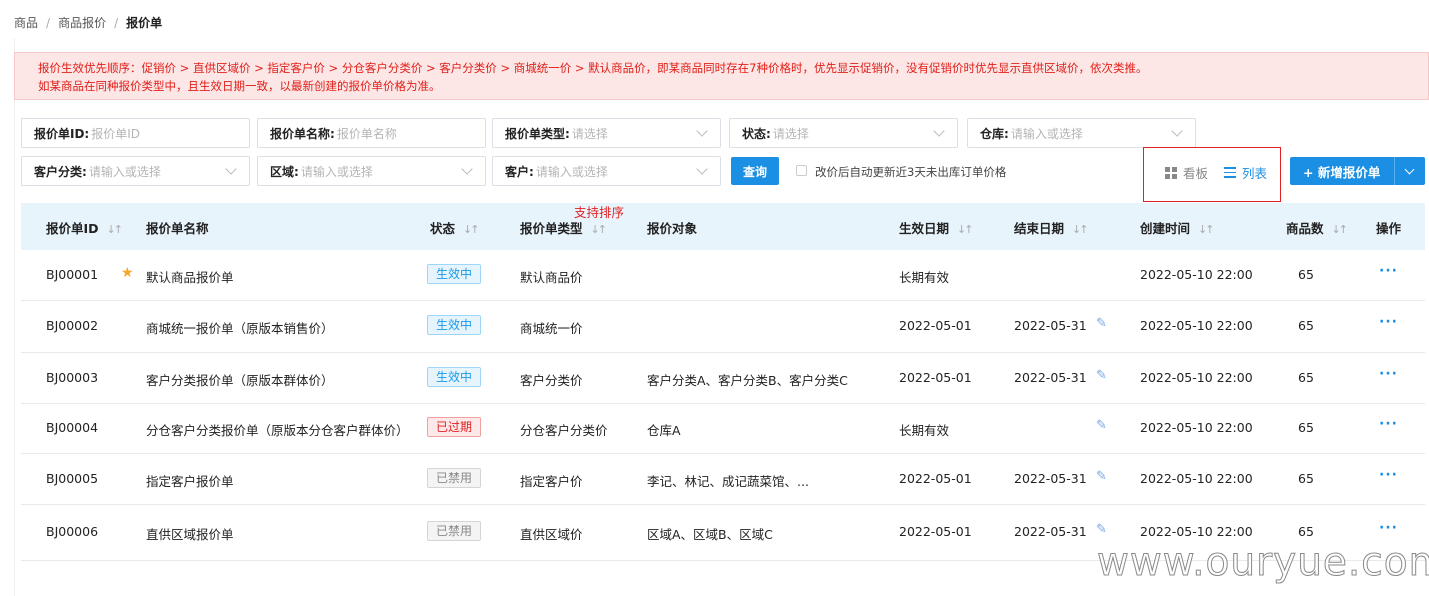 The height and width of the screenshot is (596, 1429). Describe the element at coordinates (551, 277) in the screenshot. I see `cell-type: 默认商品价` at that location.